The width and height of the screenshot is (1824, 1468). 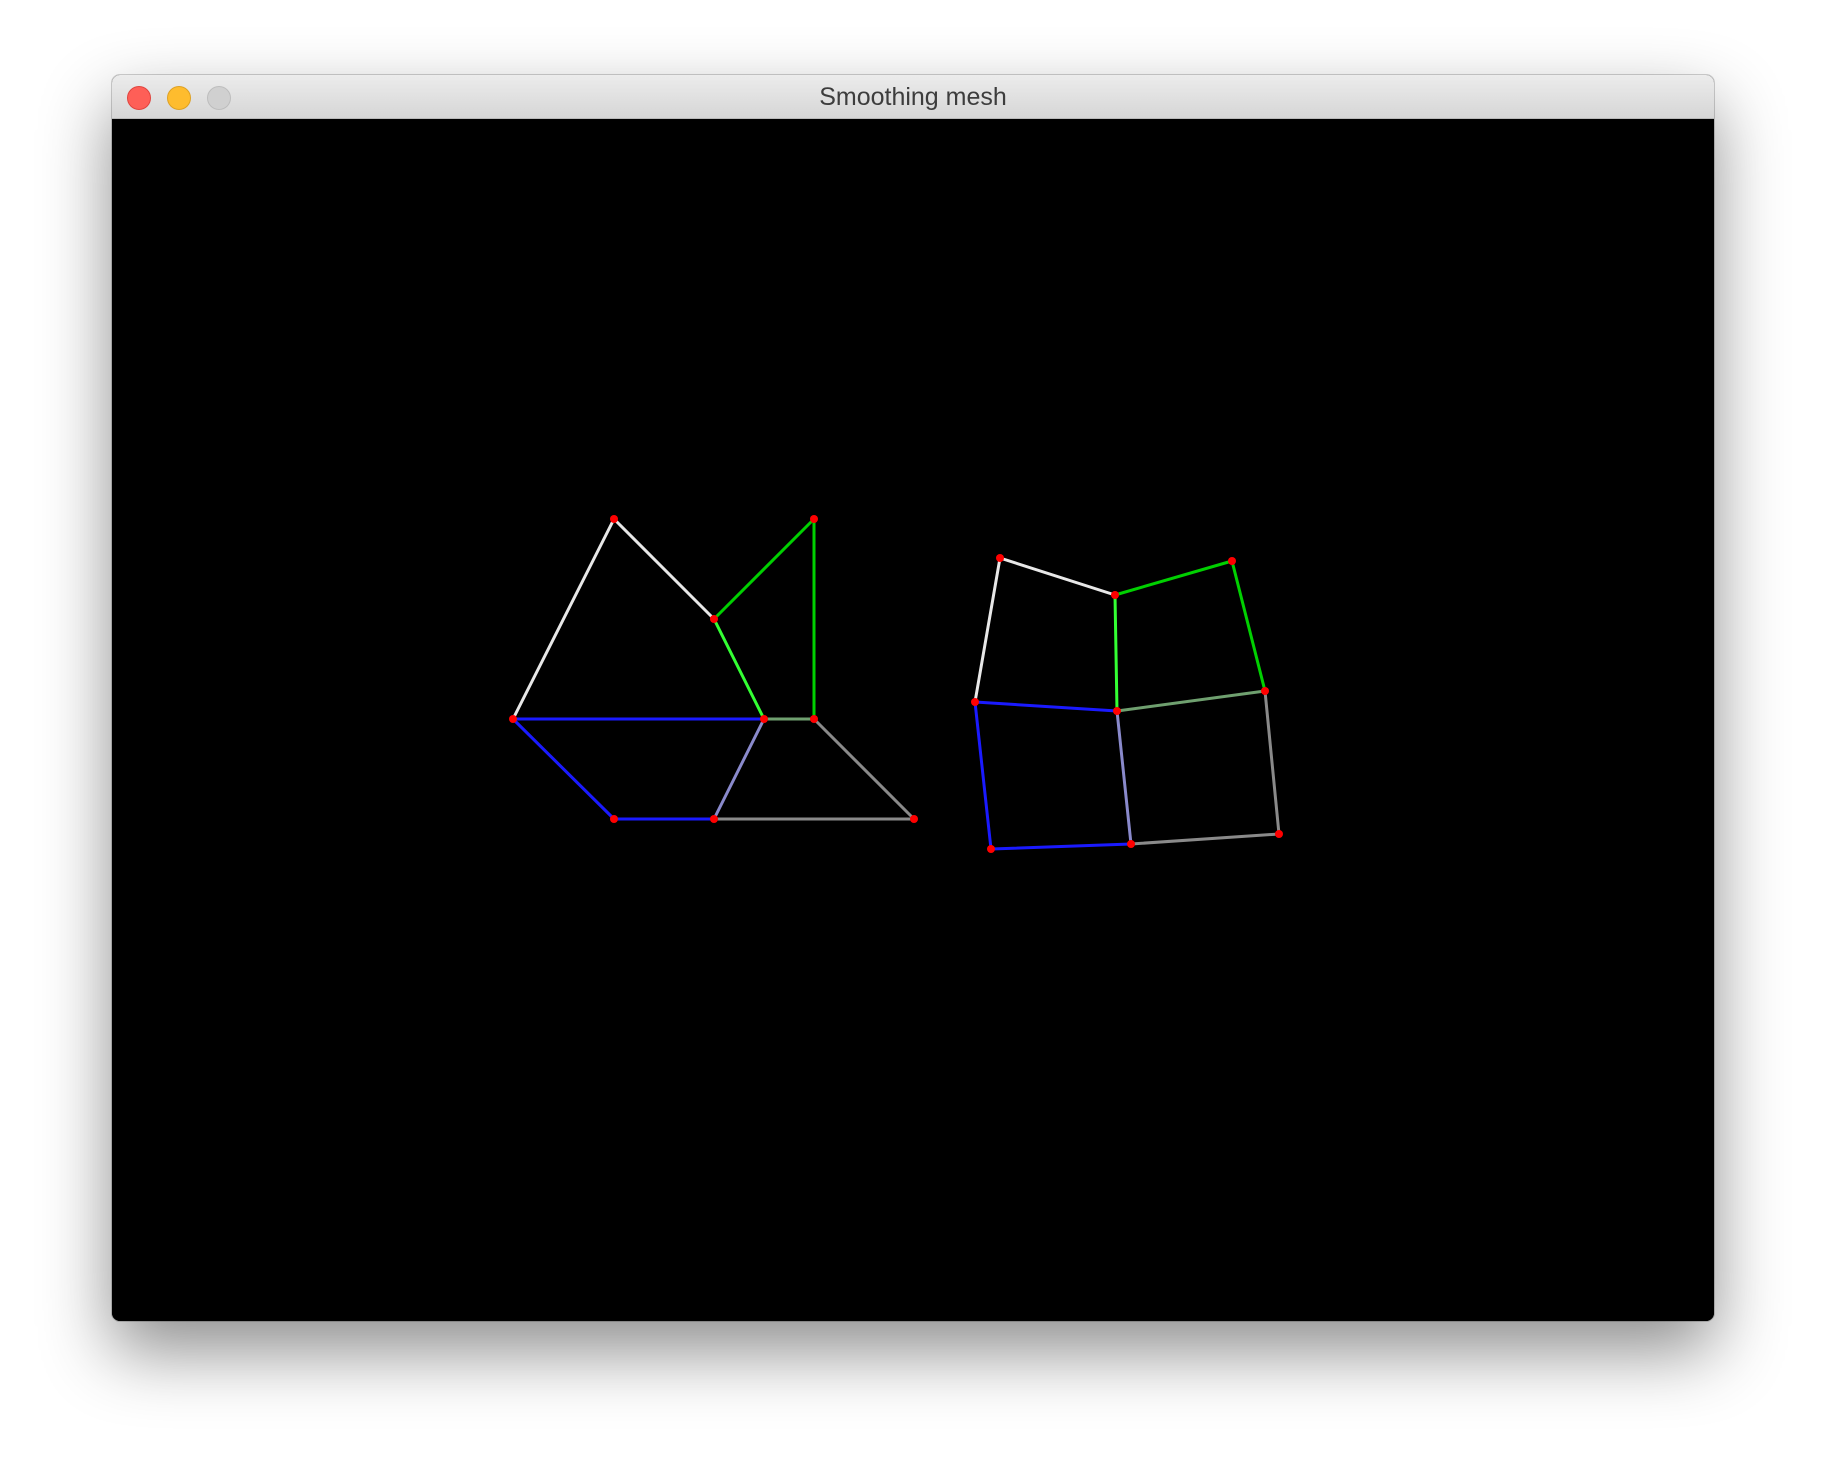 I want to click on mesh-drawing, so click(x=896, y=684).